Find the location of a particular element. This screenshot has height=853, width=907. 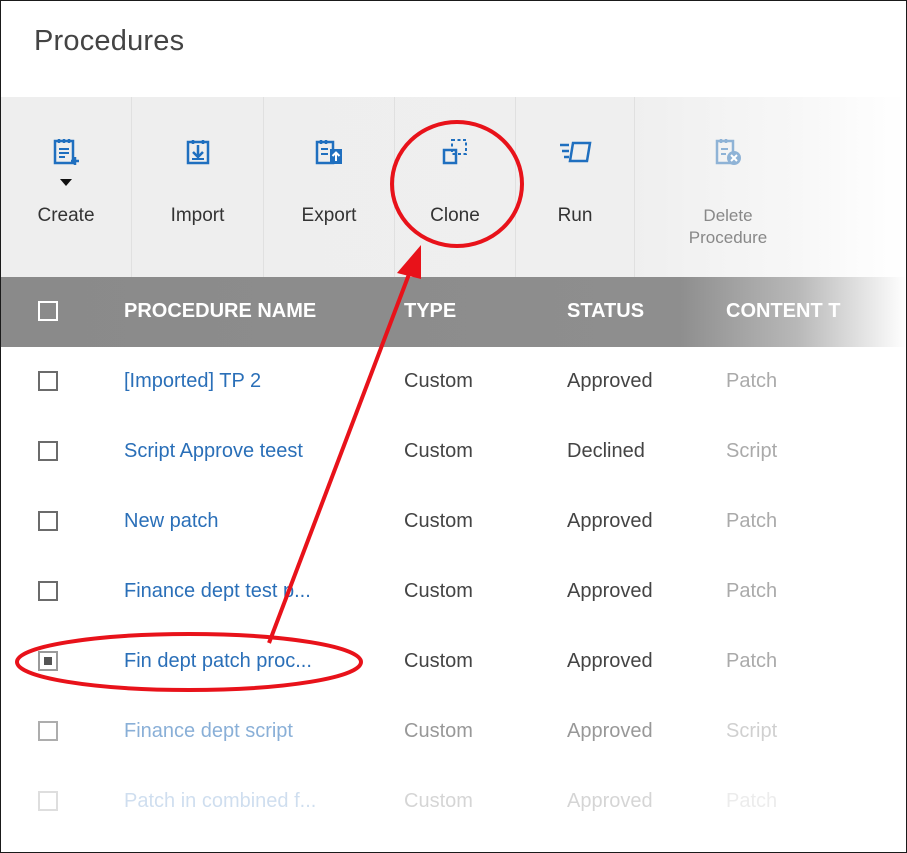

column-header-name: PROCEDURE NAME is located at coordinates (220, 311).